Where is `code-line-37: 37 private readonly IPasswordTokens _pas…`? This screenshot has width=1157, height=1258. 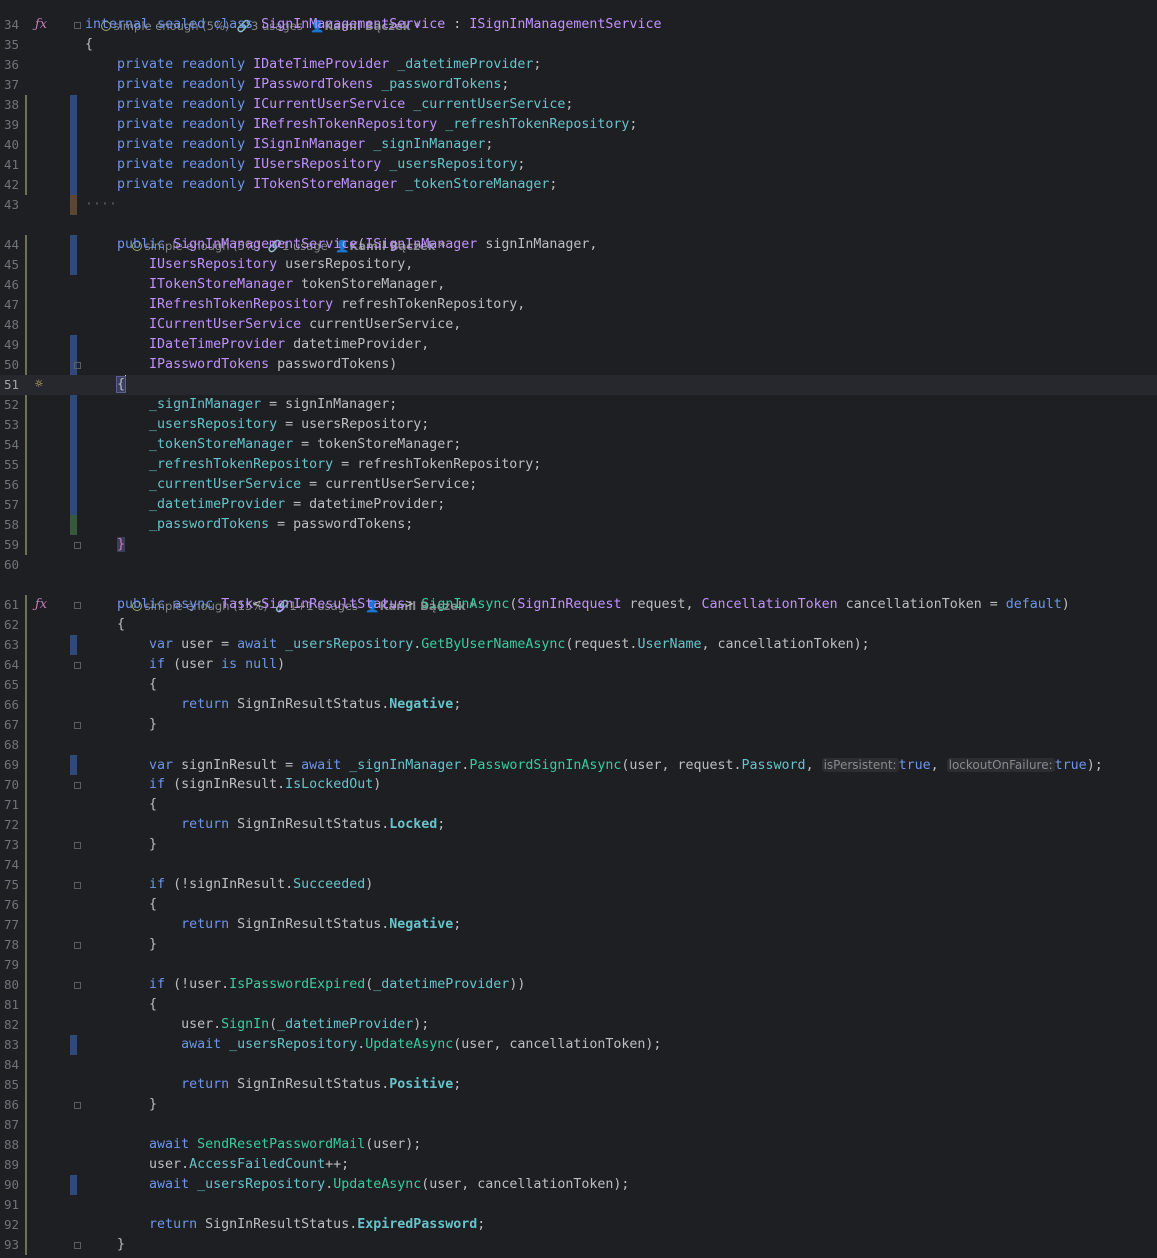 code-line-37: 37 private readonly IPasswordTokens _pas… is located at coordinates (578, 85).